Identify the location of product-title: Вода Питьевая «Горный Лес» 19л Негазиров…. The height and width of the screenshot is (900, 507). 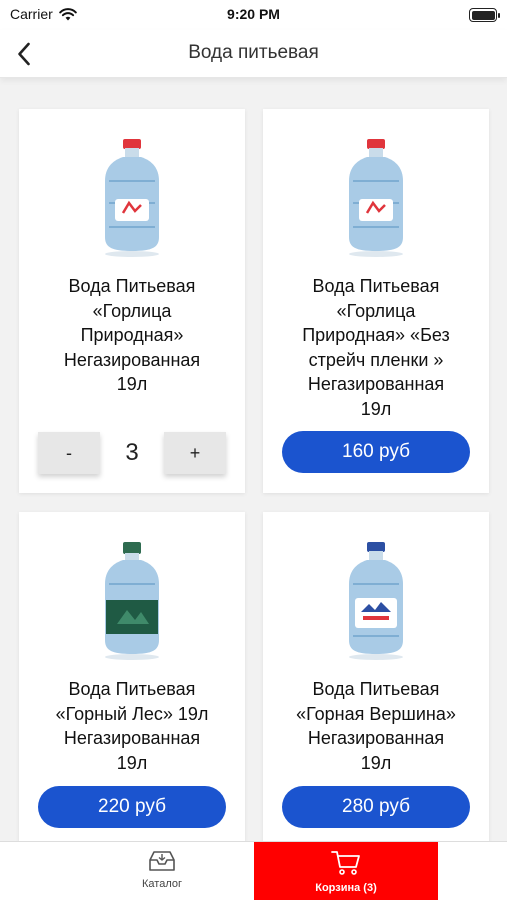
(132, 726).